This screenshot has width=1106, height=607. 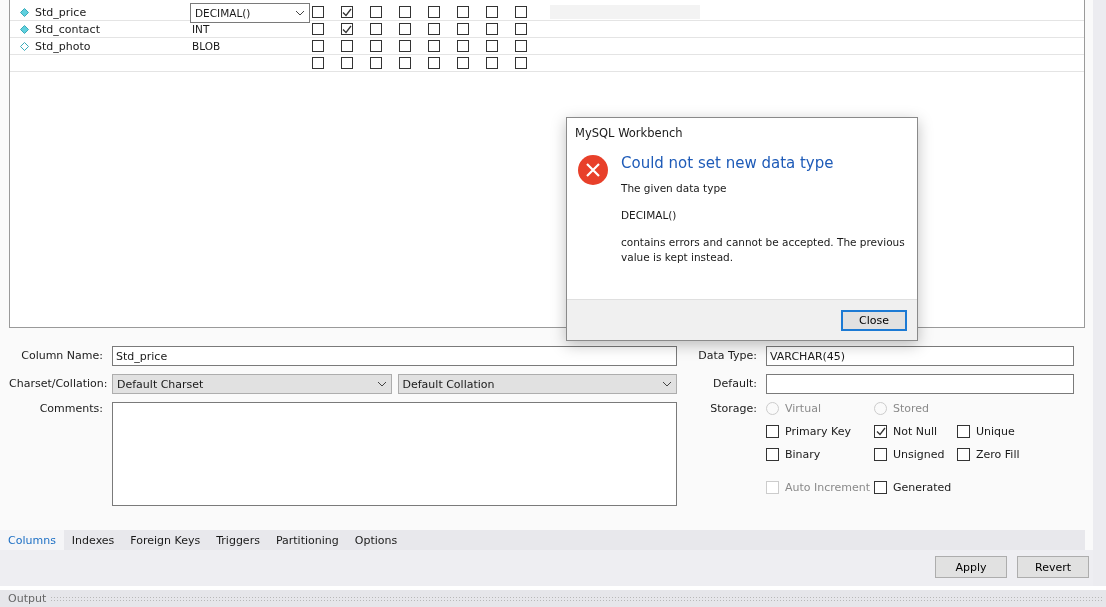 I want to click on editor-tab: Indexes, so click(x=93, y=540).